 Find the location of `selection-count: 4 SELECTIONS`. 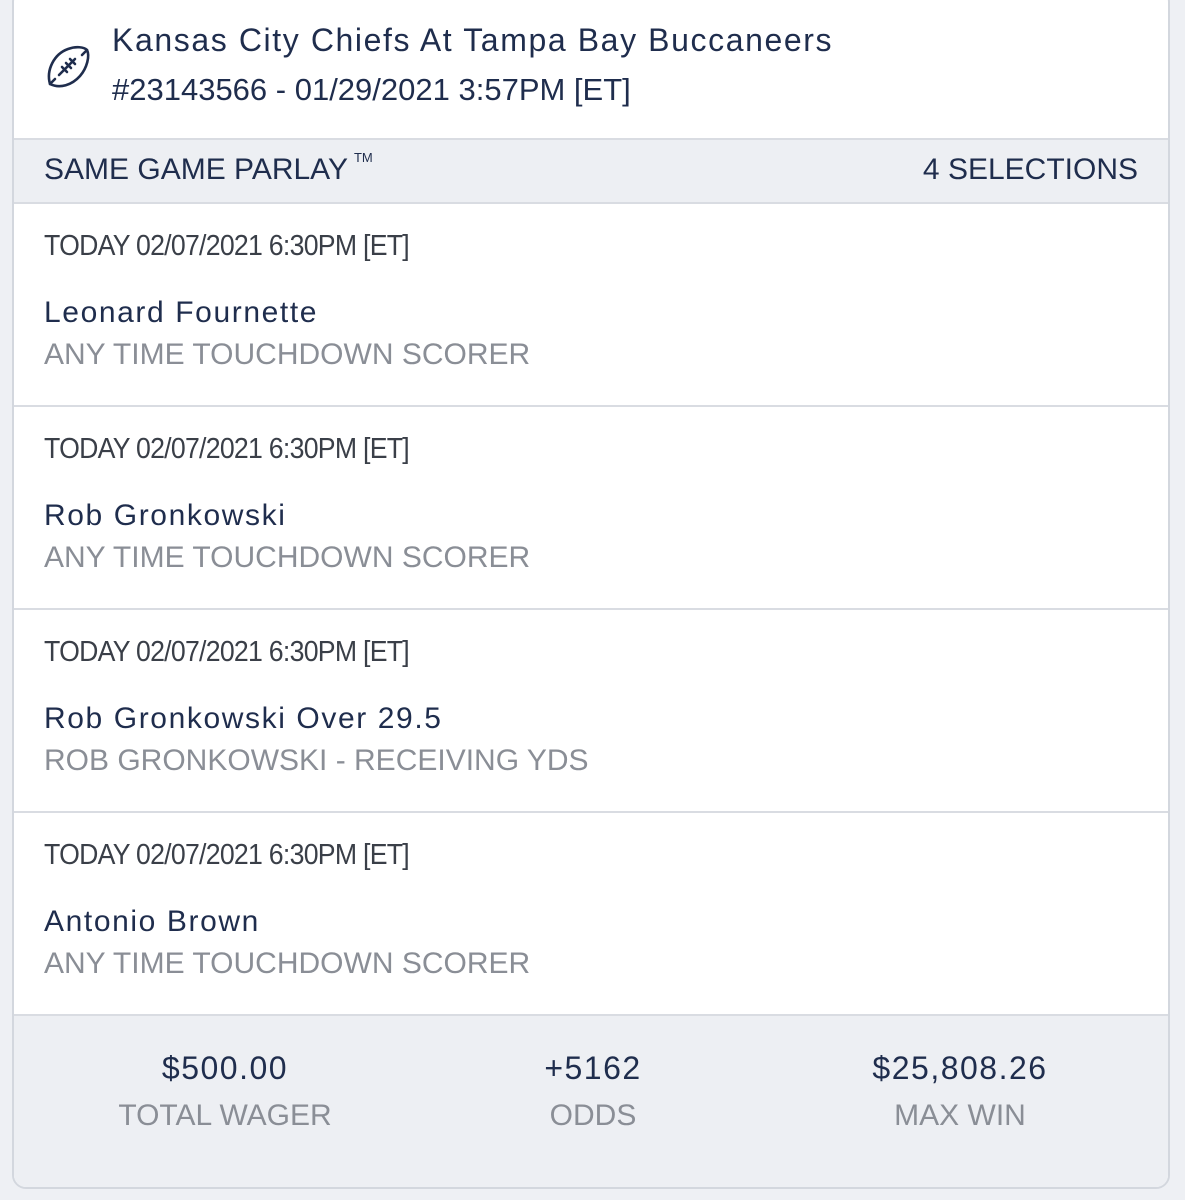

selection-count: 4 SELECTIONS is located at coordinates (1030, 169).